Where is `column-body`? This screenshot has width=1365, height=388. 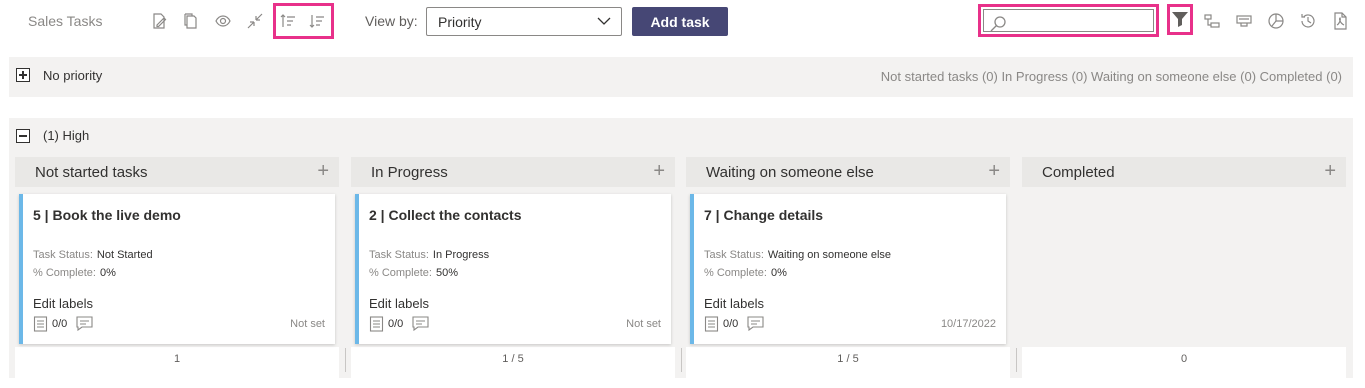 column-body is located at coordinates (1184, 267).